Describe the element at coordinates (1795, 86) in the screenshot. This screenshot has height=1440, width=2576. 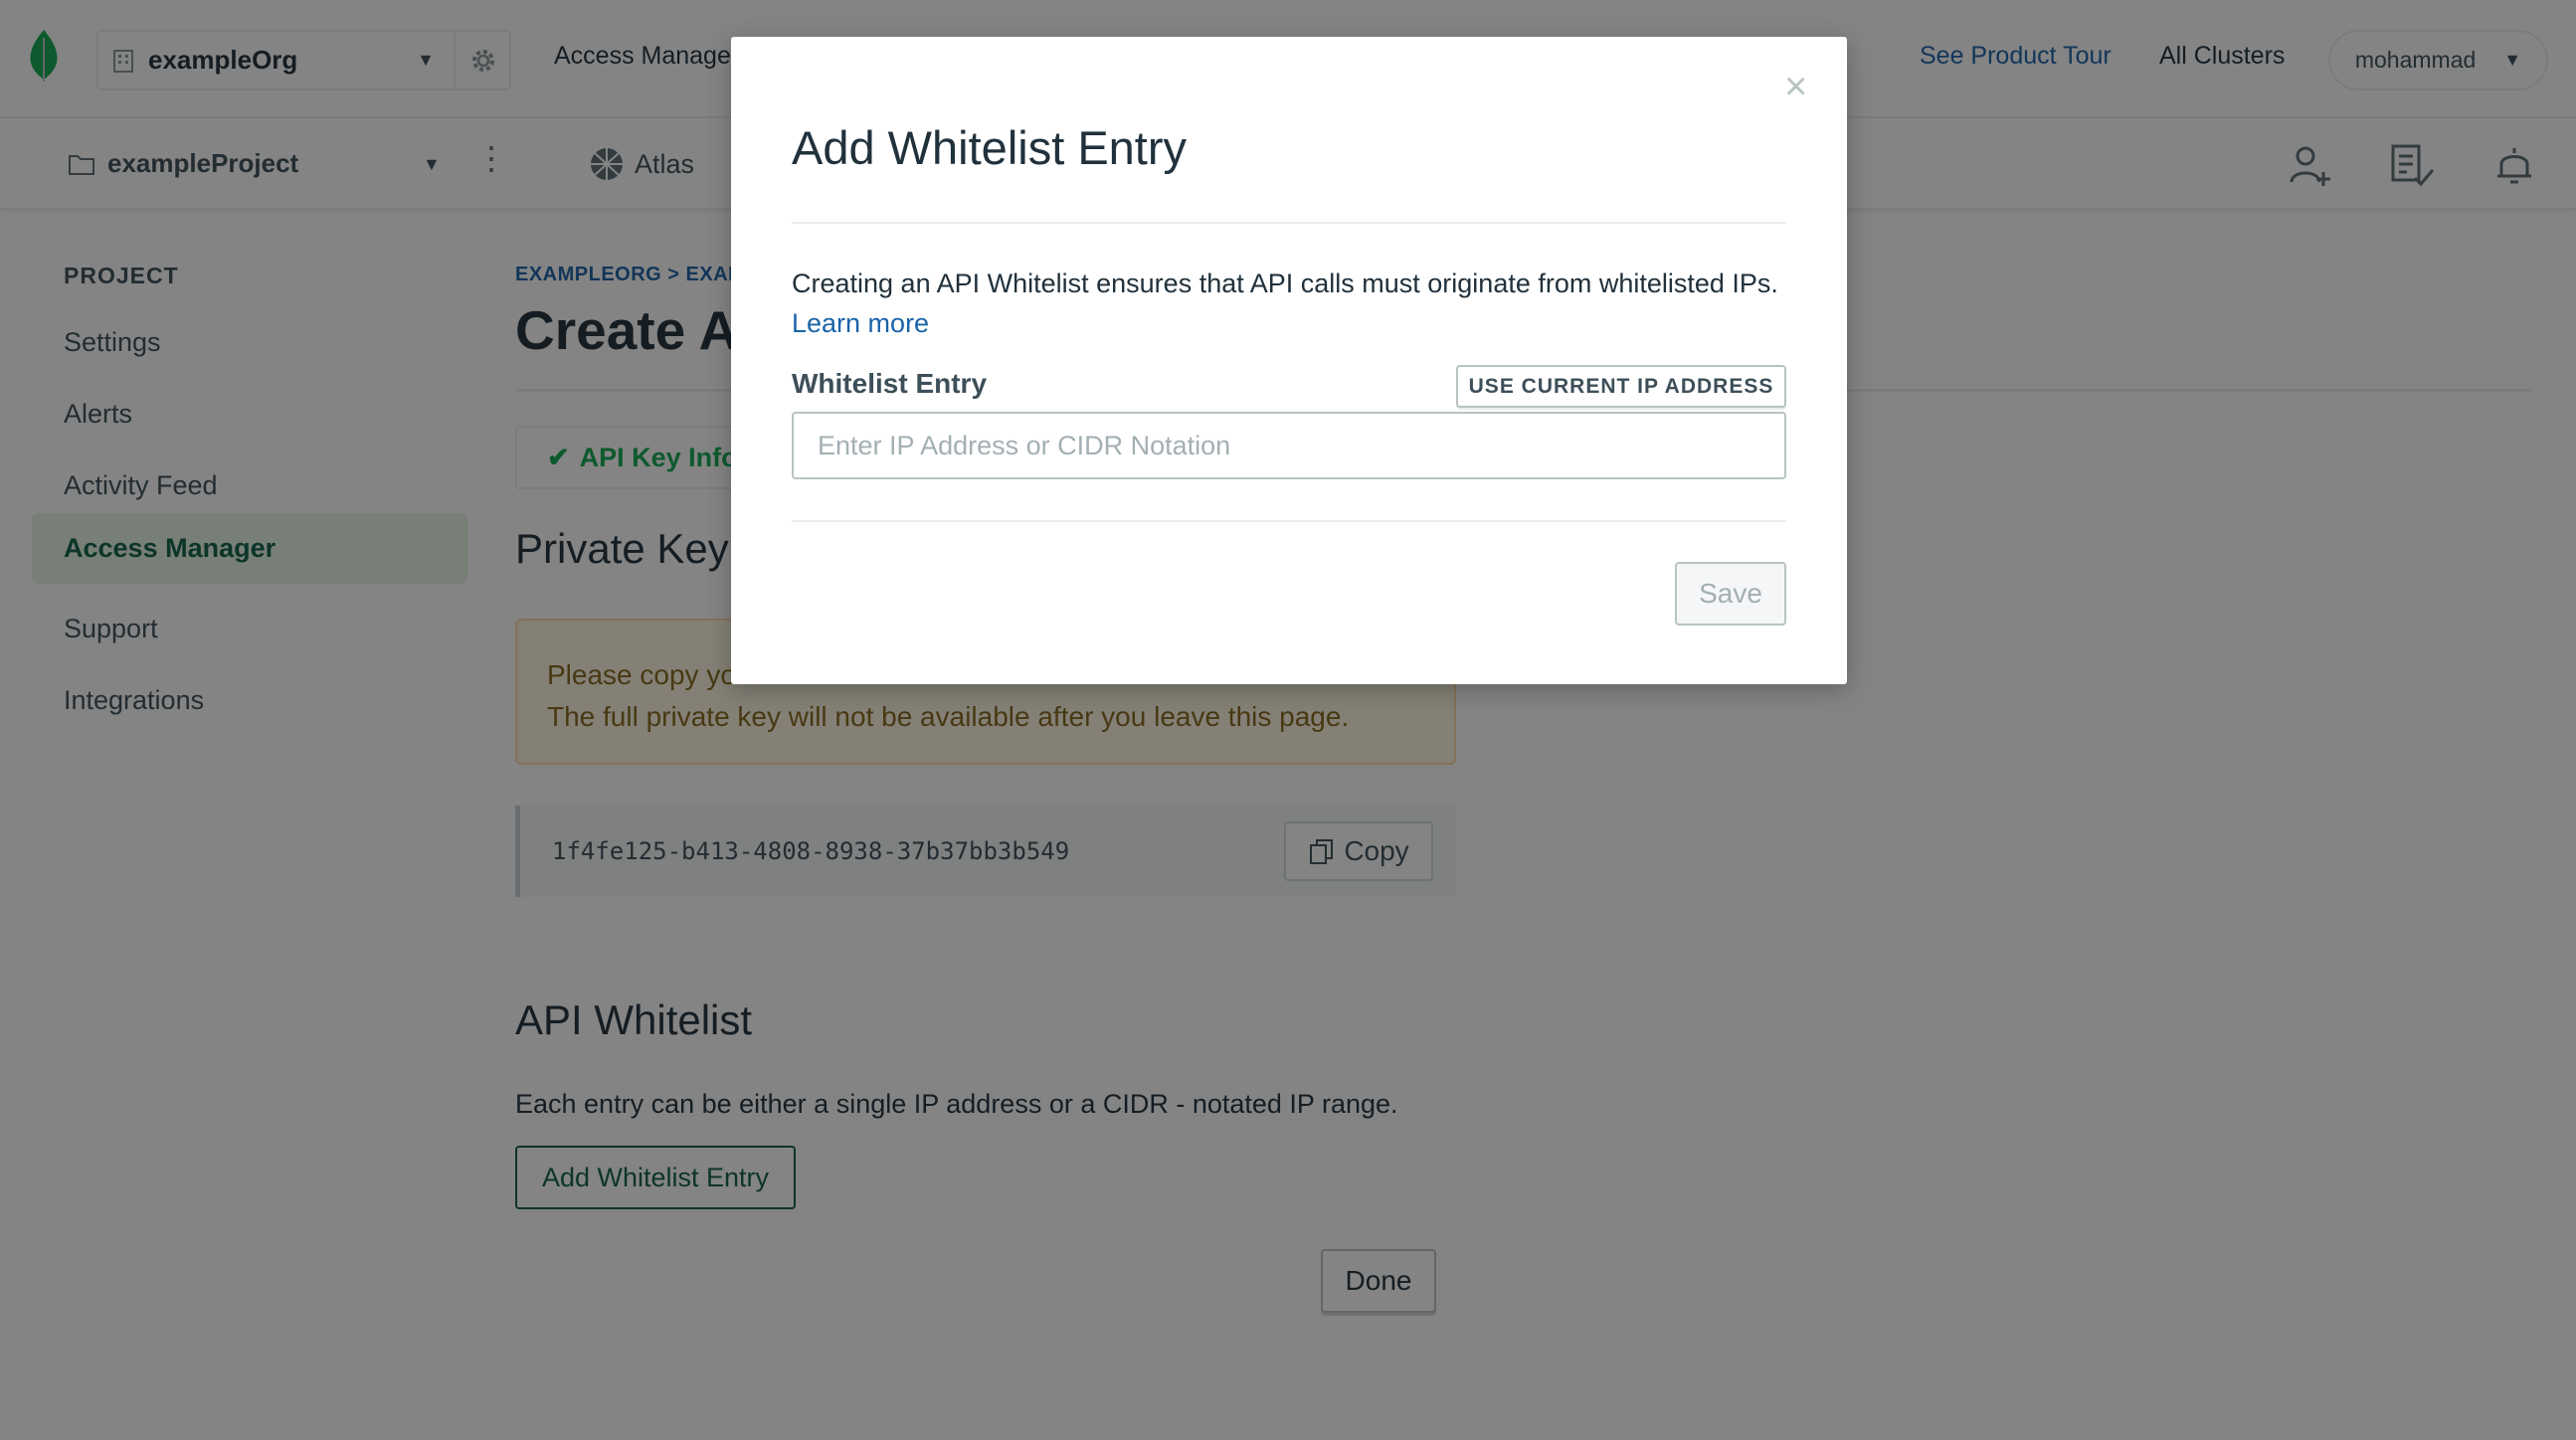
I see `close-icon: ×` at that location.